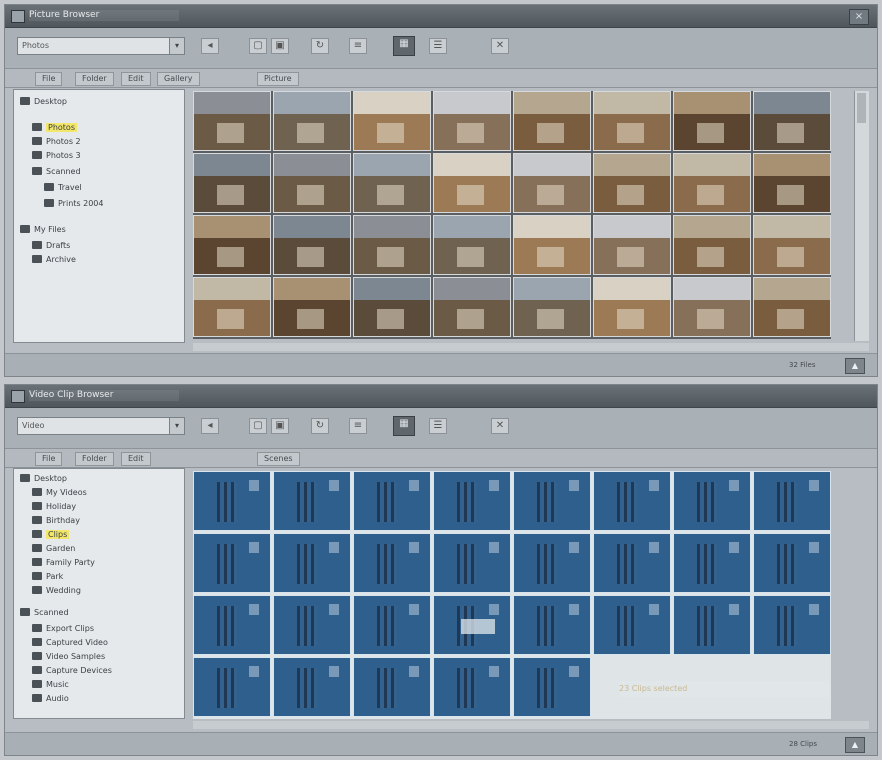 The width and height of the screenshot is (882, 760). I want to click on tree-item-music: Music, so click(50, 685).